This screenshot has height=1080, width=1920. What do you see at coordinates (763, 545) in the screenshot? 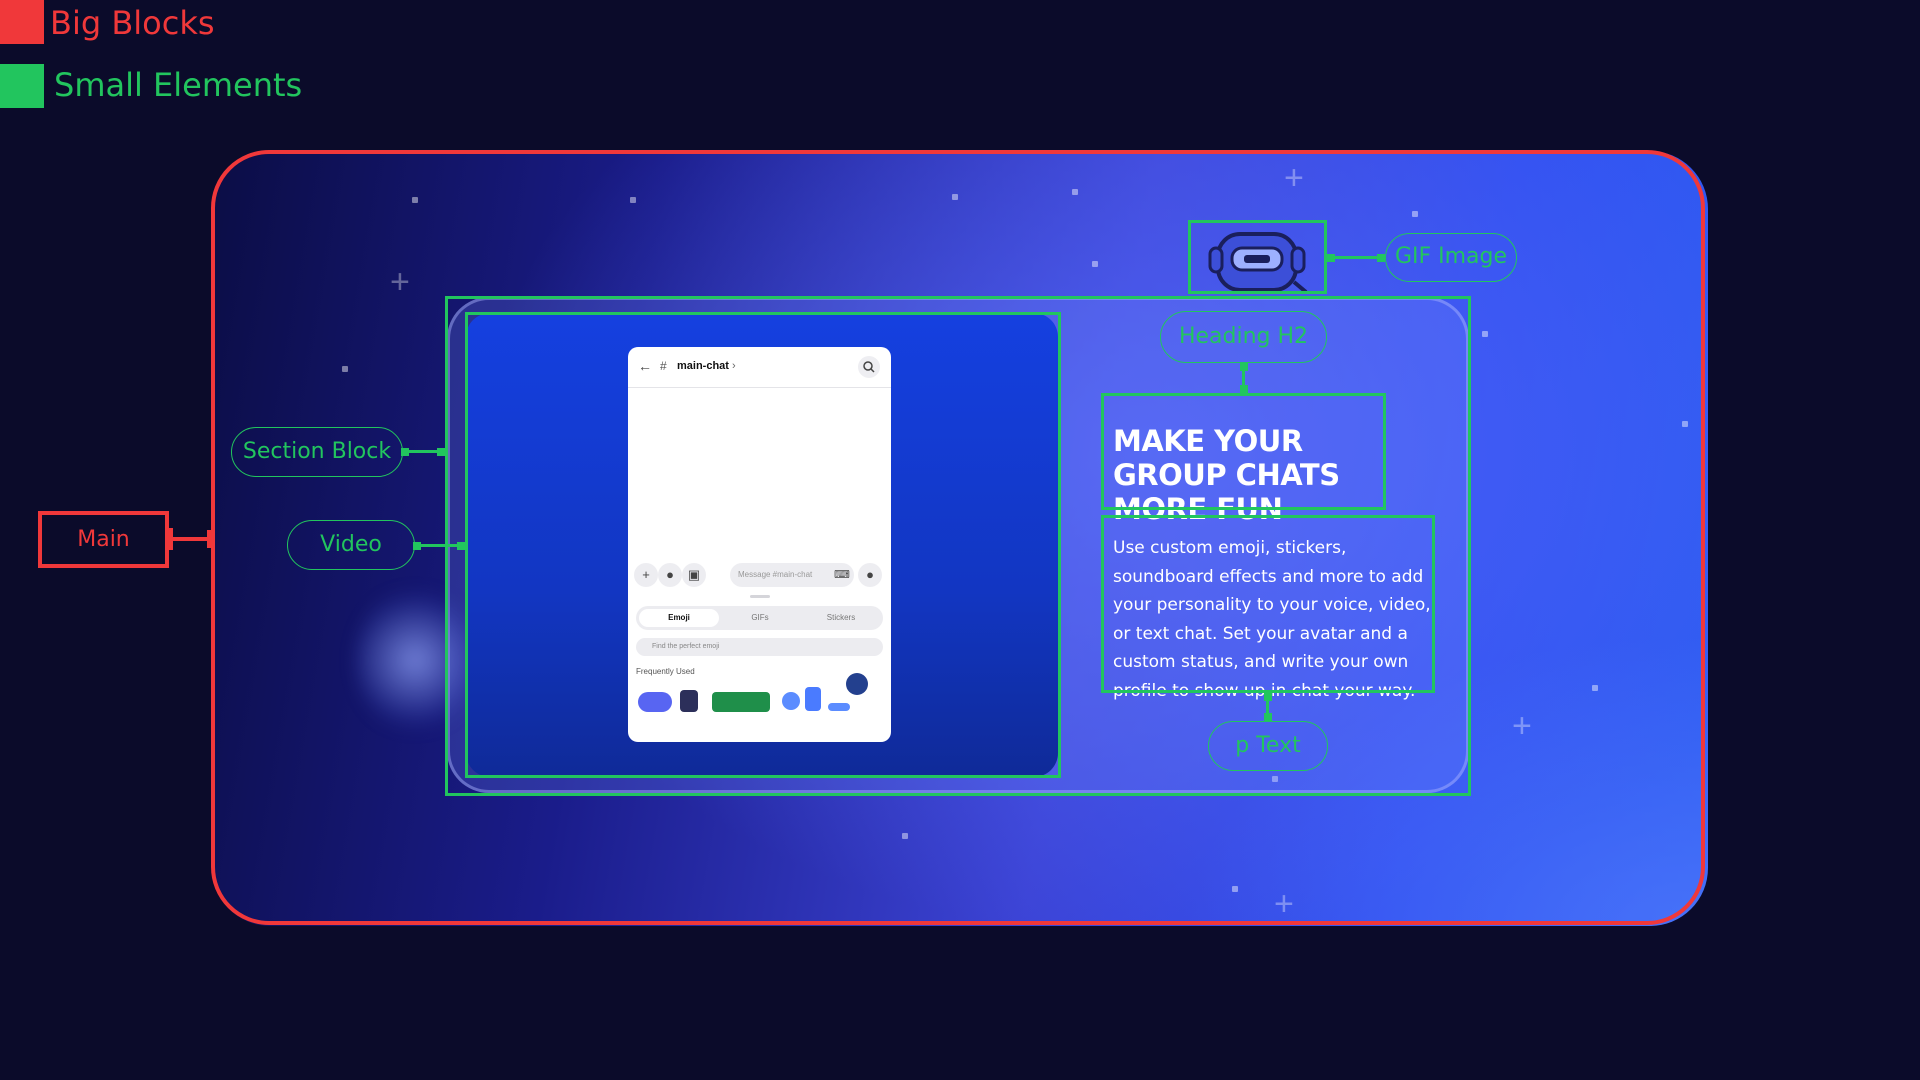
I see `outline-video` at bounding box center [763, 545].